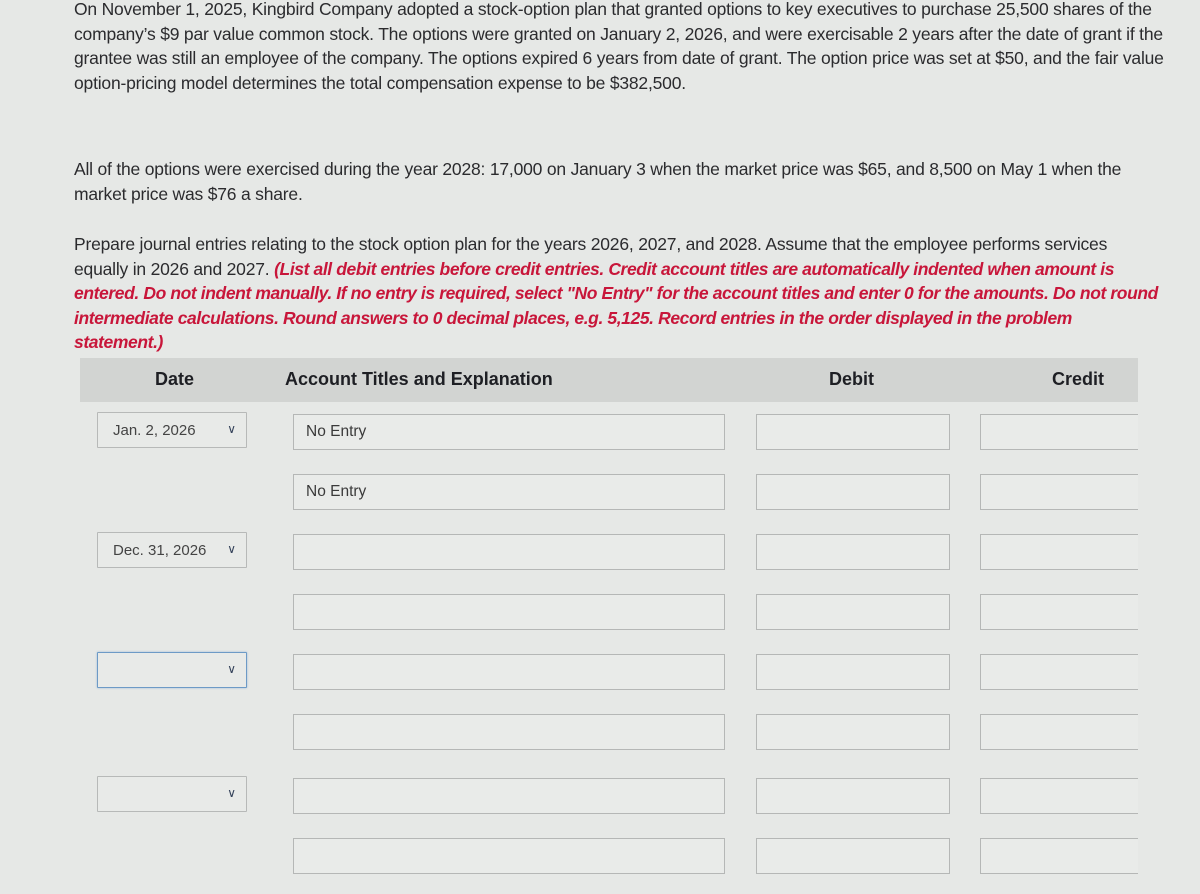 The height and width of the screenshot is (894, 1200). Describe the element at coordinates (419, 379) in the screenshot. I see `header-account-titles: Account Titles and Explanation` at that location.